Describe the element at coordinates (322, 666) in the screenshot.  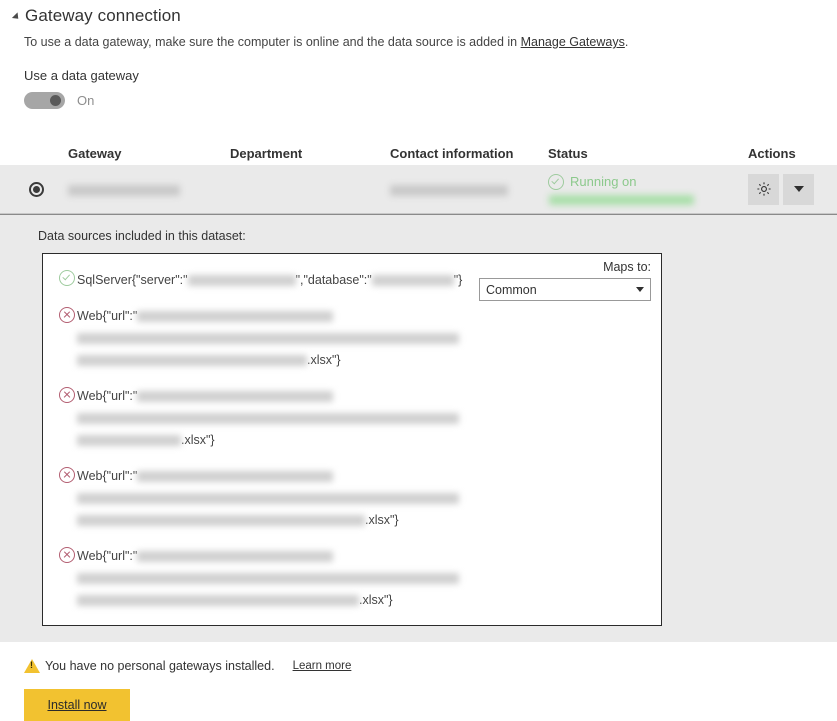
I see `learn-more-link: Learn more` at that location.